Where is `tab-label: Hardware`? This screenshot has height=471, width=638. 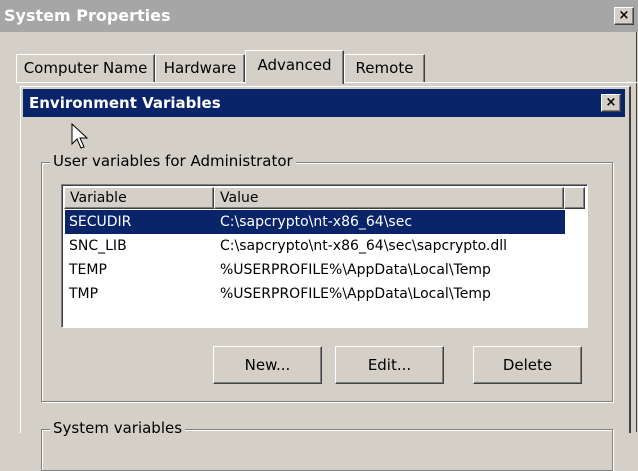
tab-label: Hardware is located at coordinates (200, 68).